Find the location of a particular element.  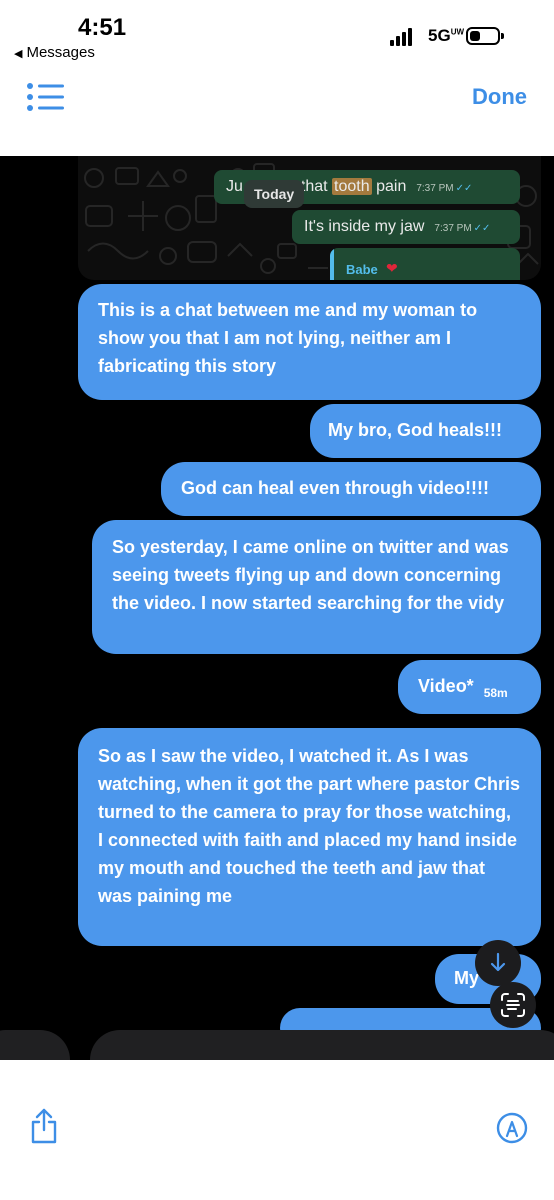

live-text-icon is located at coordinates (513, 1005).